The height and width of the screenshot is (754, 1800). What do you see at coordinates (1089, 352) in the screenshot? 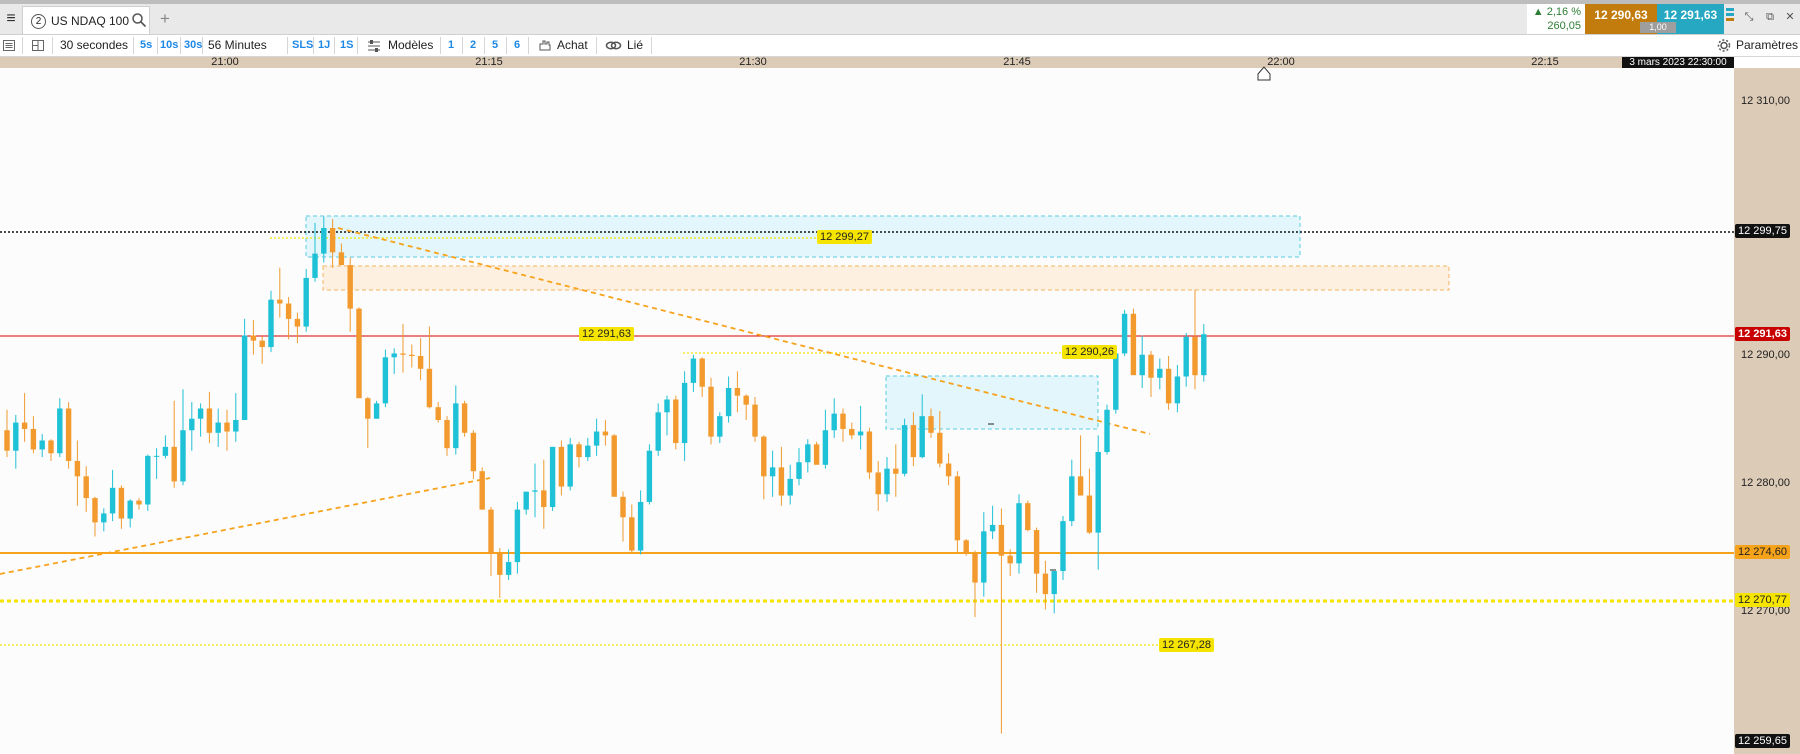
I see `level-label: 12 290,26` at bounding box center [1089, 352].